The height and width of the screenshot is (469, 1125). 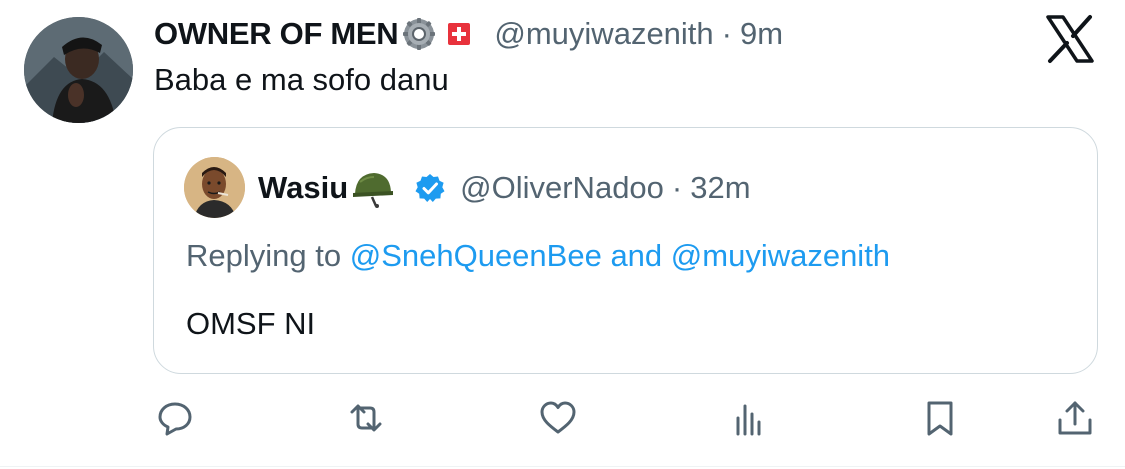 What do you see at coordinates (419, 34) in the screenshot?
I see `gear-icon` at bounding box center [419, 34].